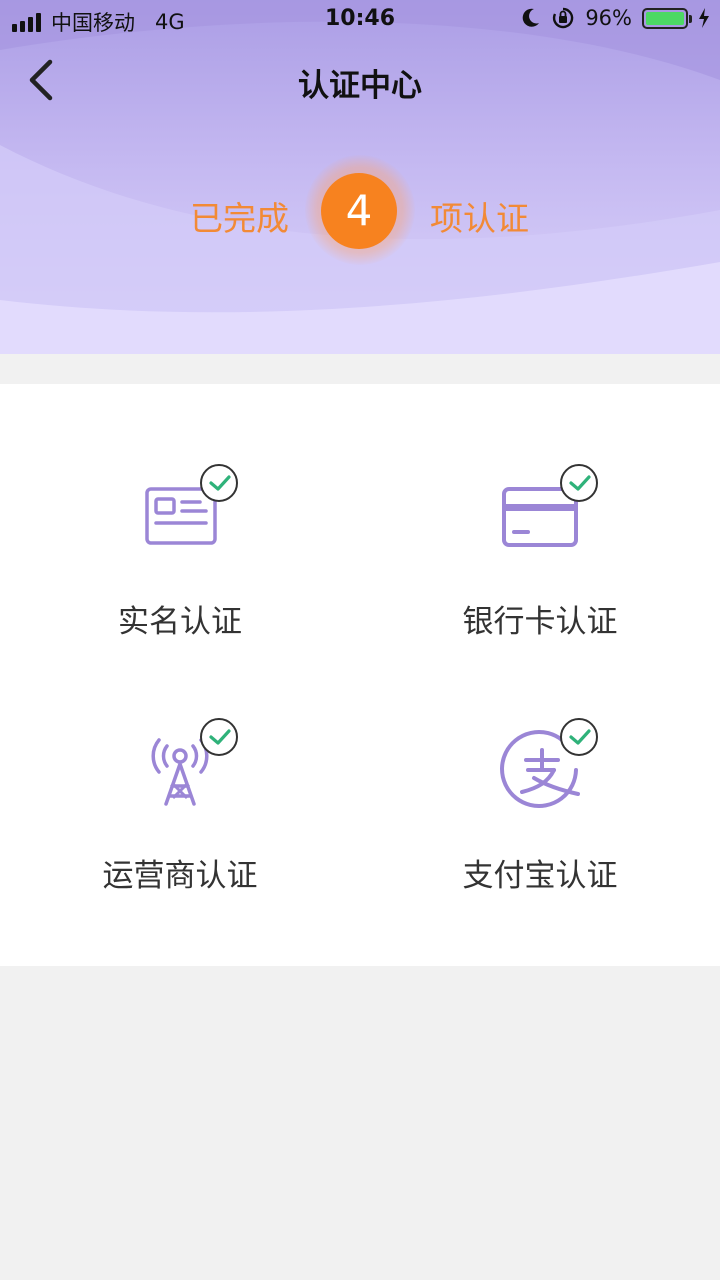 Image resolution: width=720 pixels, height=1280 pixels. What do you see at coordinates (180, 622) in the screenshot?
I see `item-label: 实名认证` at bounding box center [180, 622].